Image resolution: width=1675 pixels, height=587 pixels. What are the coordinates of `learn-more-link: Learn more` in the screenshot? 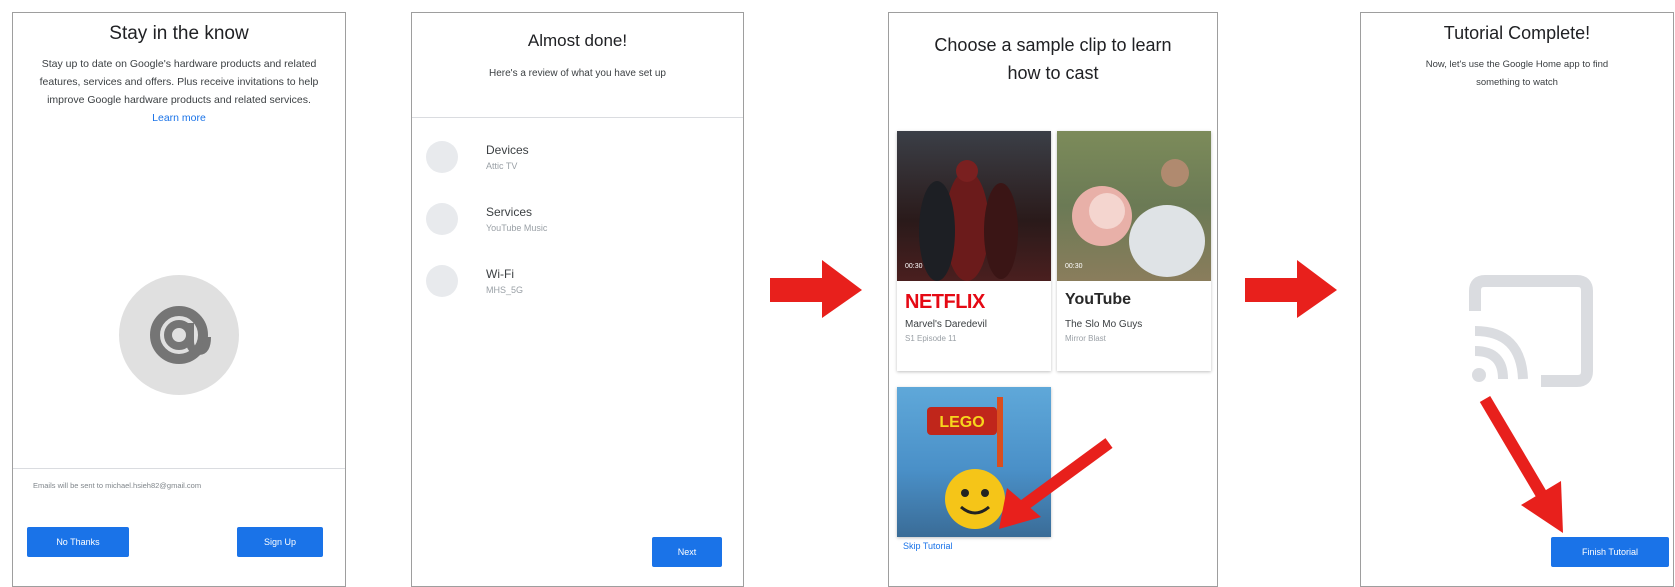 It's located at (179, 118).